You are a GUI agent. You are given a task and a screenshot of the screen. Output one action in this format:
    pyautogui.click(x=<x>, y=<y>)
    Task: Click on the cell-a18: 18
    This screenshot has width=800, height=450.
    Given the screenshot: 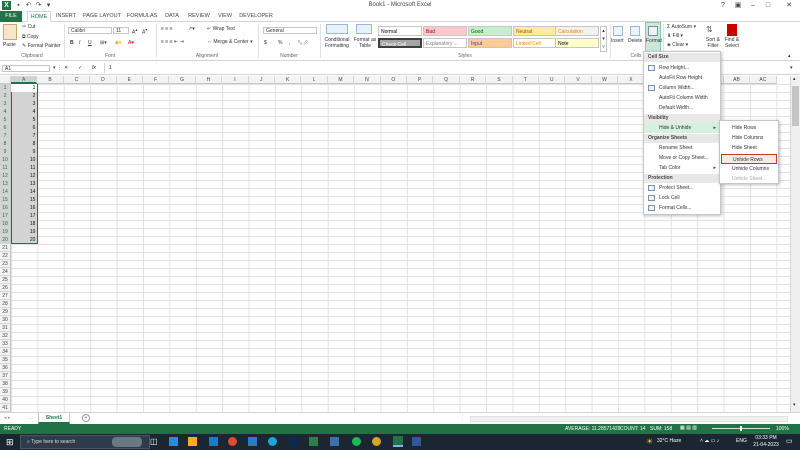 What is the action you would take?
    pyautogui.click(x=24, y=224)
    